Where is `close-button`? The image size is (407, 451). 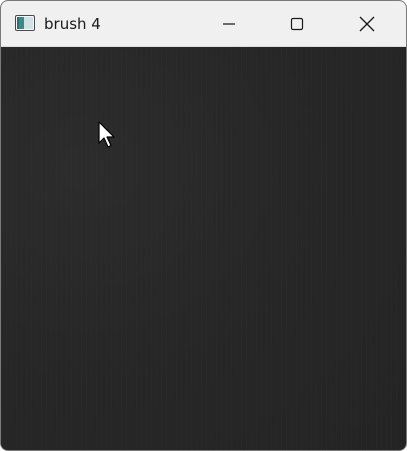
close-button is located at coordinates (367, 24).